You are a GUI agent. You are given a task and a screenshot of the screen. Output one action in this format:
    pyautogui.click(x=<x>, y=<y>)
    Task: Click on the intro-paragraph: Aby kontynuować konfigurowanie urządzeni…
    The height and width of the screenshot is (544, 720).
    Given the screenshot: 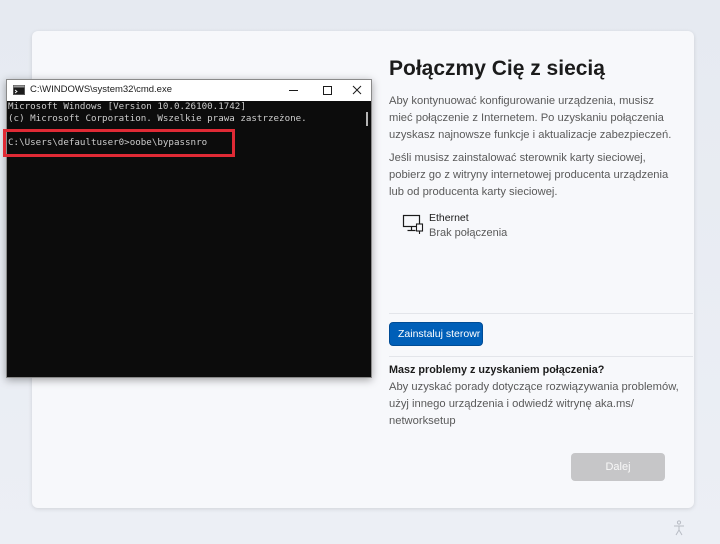 What is the action you would take?
    pyautogui.click(x=530, y=118)
    